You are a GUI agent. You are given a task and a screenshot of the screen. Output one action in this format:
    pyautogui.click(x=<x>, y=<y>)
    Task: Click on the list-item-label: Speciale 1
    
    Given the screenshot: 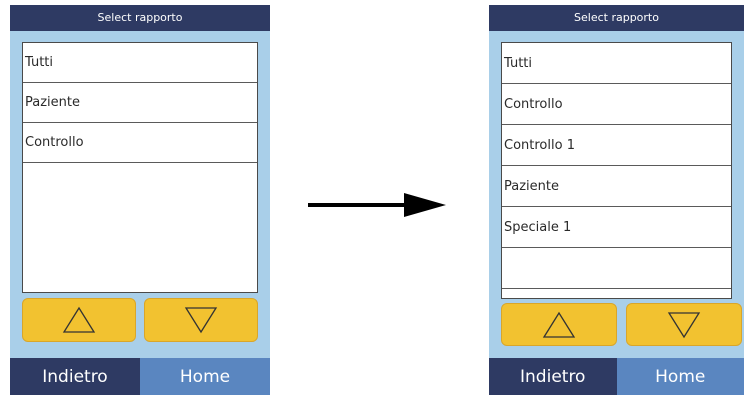 What is the action you would take?
    pyautogui.click(x=538, y=227)
    